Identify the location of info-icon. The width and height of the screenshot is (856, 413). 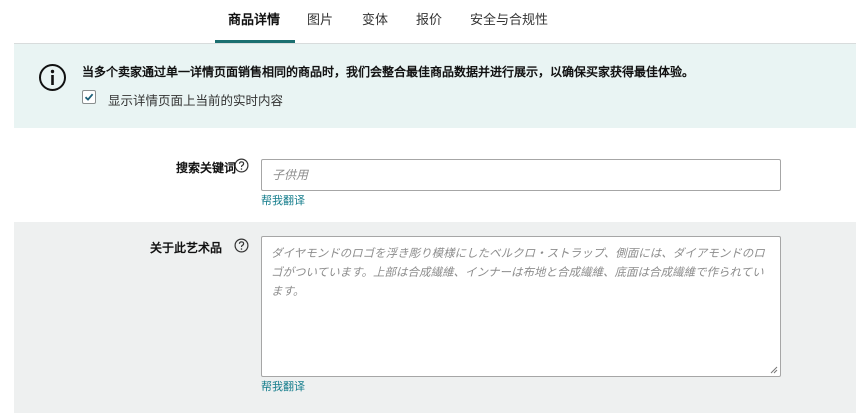
(52, 77).